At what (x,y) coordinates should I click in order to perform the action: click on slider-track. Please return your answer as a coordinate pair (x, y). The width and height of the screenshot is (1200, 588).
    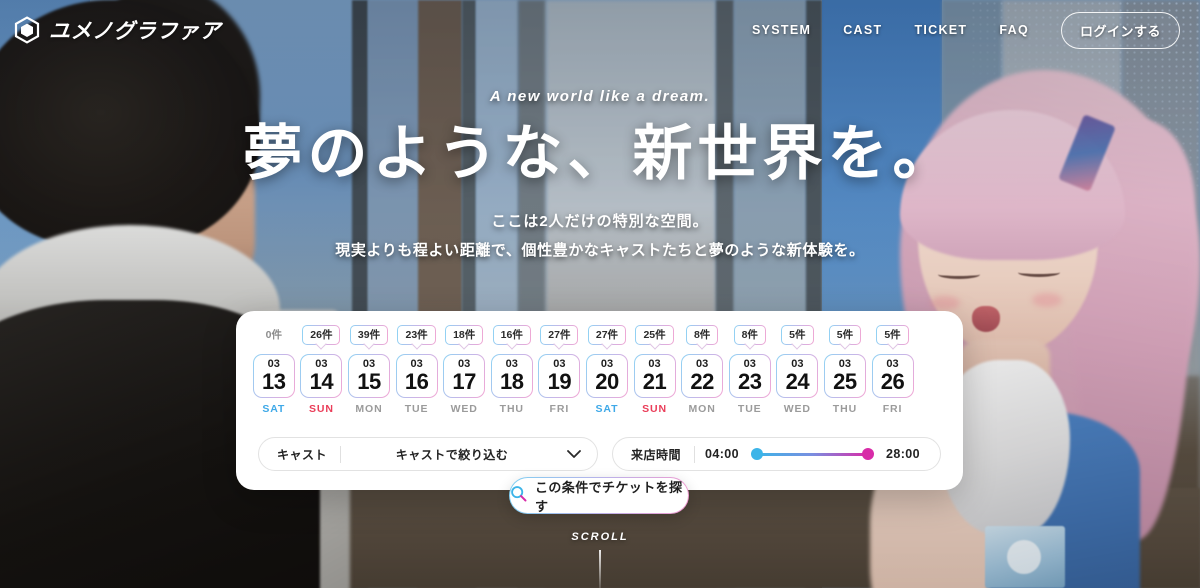
    Looking at the image, I should click on (813, 454).